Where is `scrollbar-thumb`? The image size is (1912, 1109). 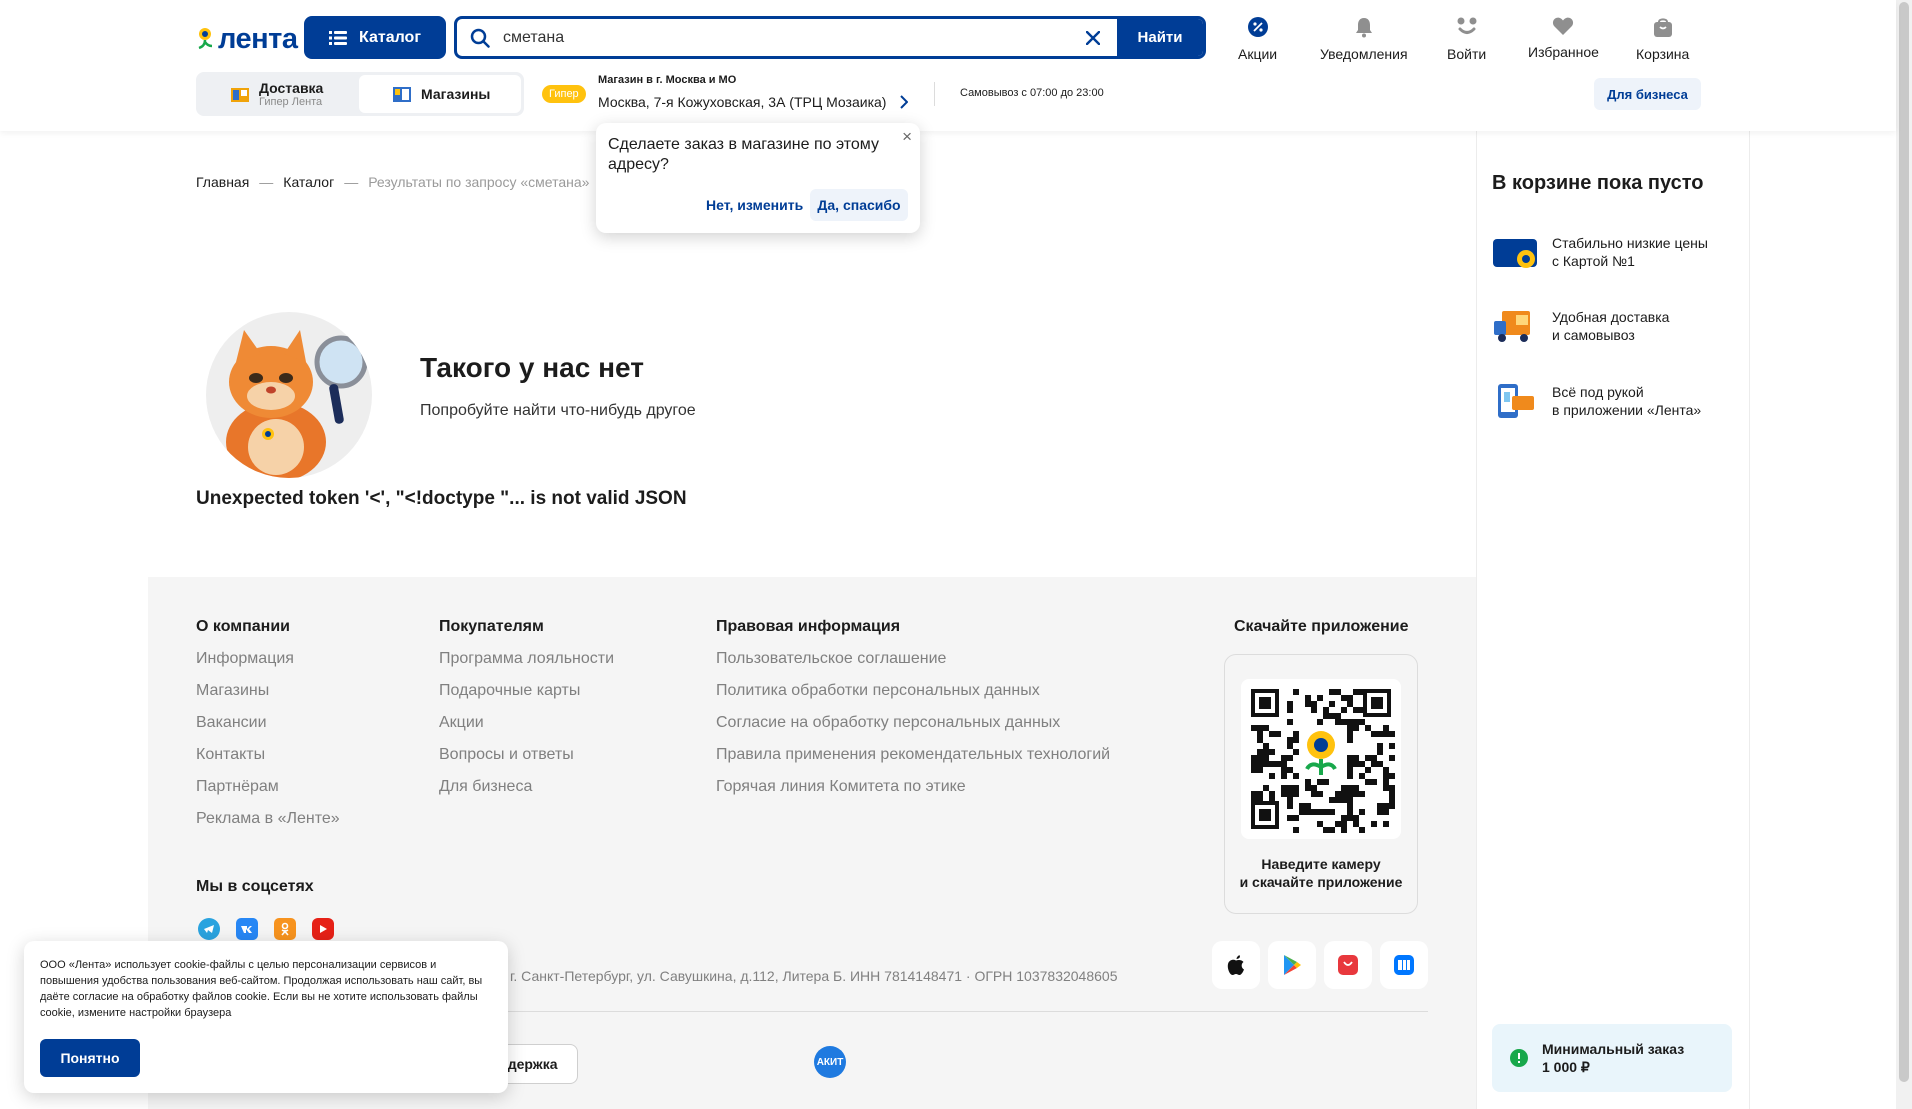 scrollbar-thumb is located at coordinates (1904, 542).